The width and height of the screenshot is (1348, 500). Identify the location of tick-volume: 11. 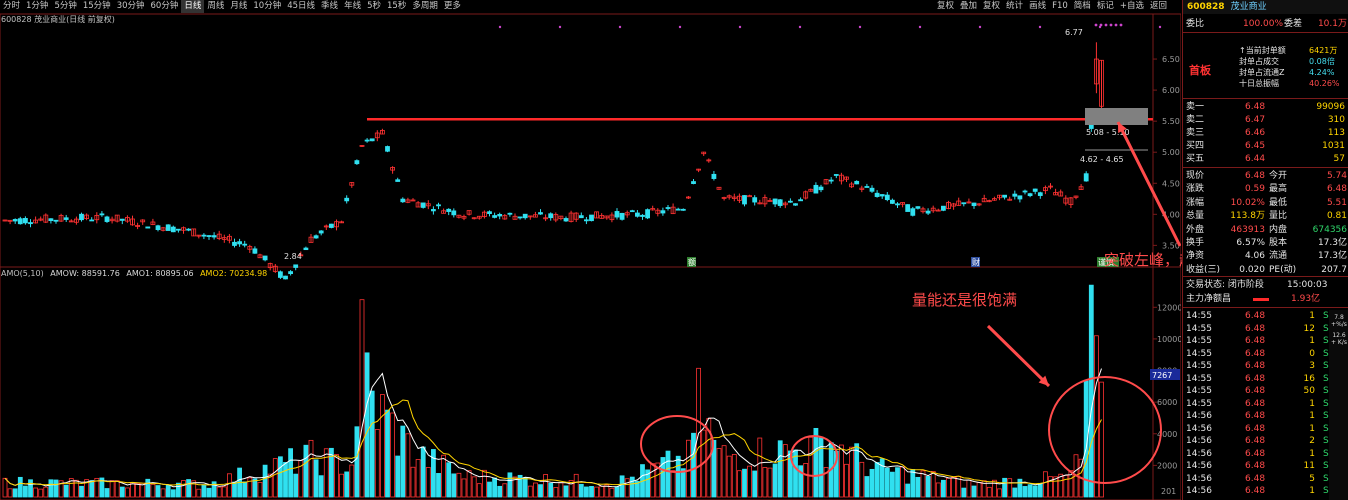
(1309, 466).